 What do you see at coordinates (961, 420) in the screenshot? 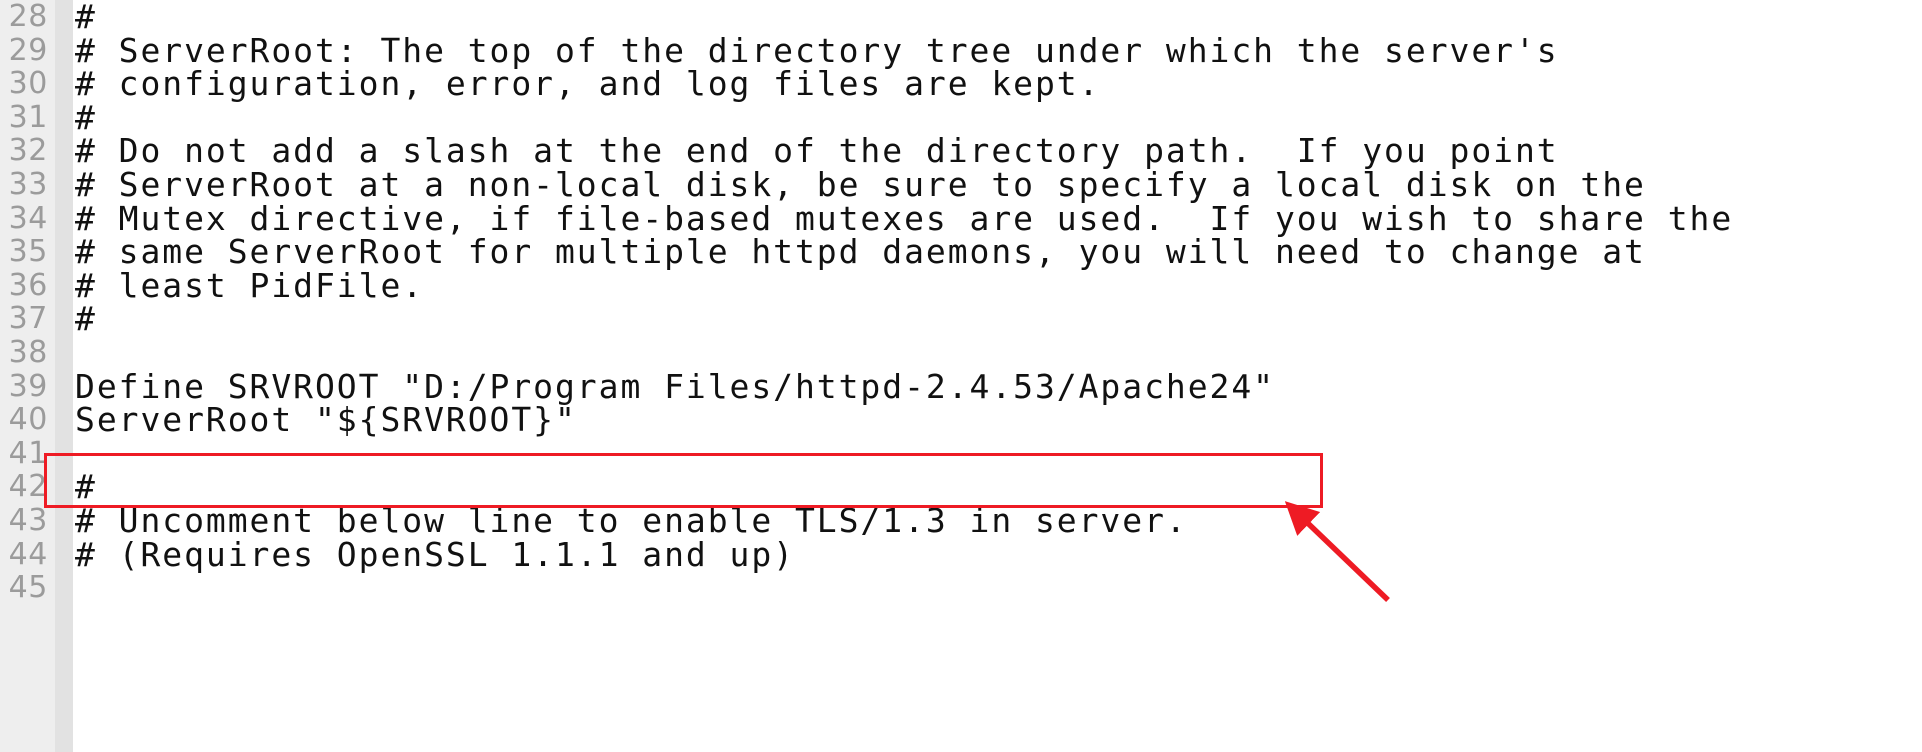
I see `code-line-row: 40 ServerRoot "${SRVROOT}"` at bounding box center [961, 420].